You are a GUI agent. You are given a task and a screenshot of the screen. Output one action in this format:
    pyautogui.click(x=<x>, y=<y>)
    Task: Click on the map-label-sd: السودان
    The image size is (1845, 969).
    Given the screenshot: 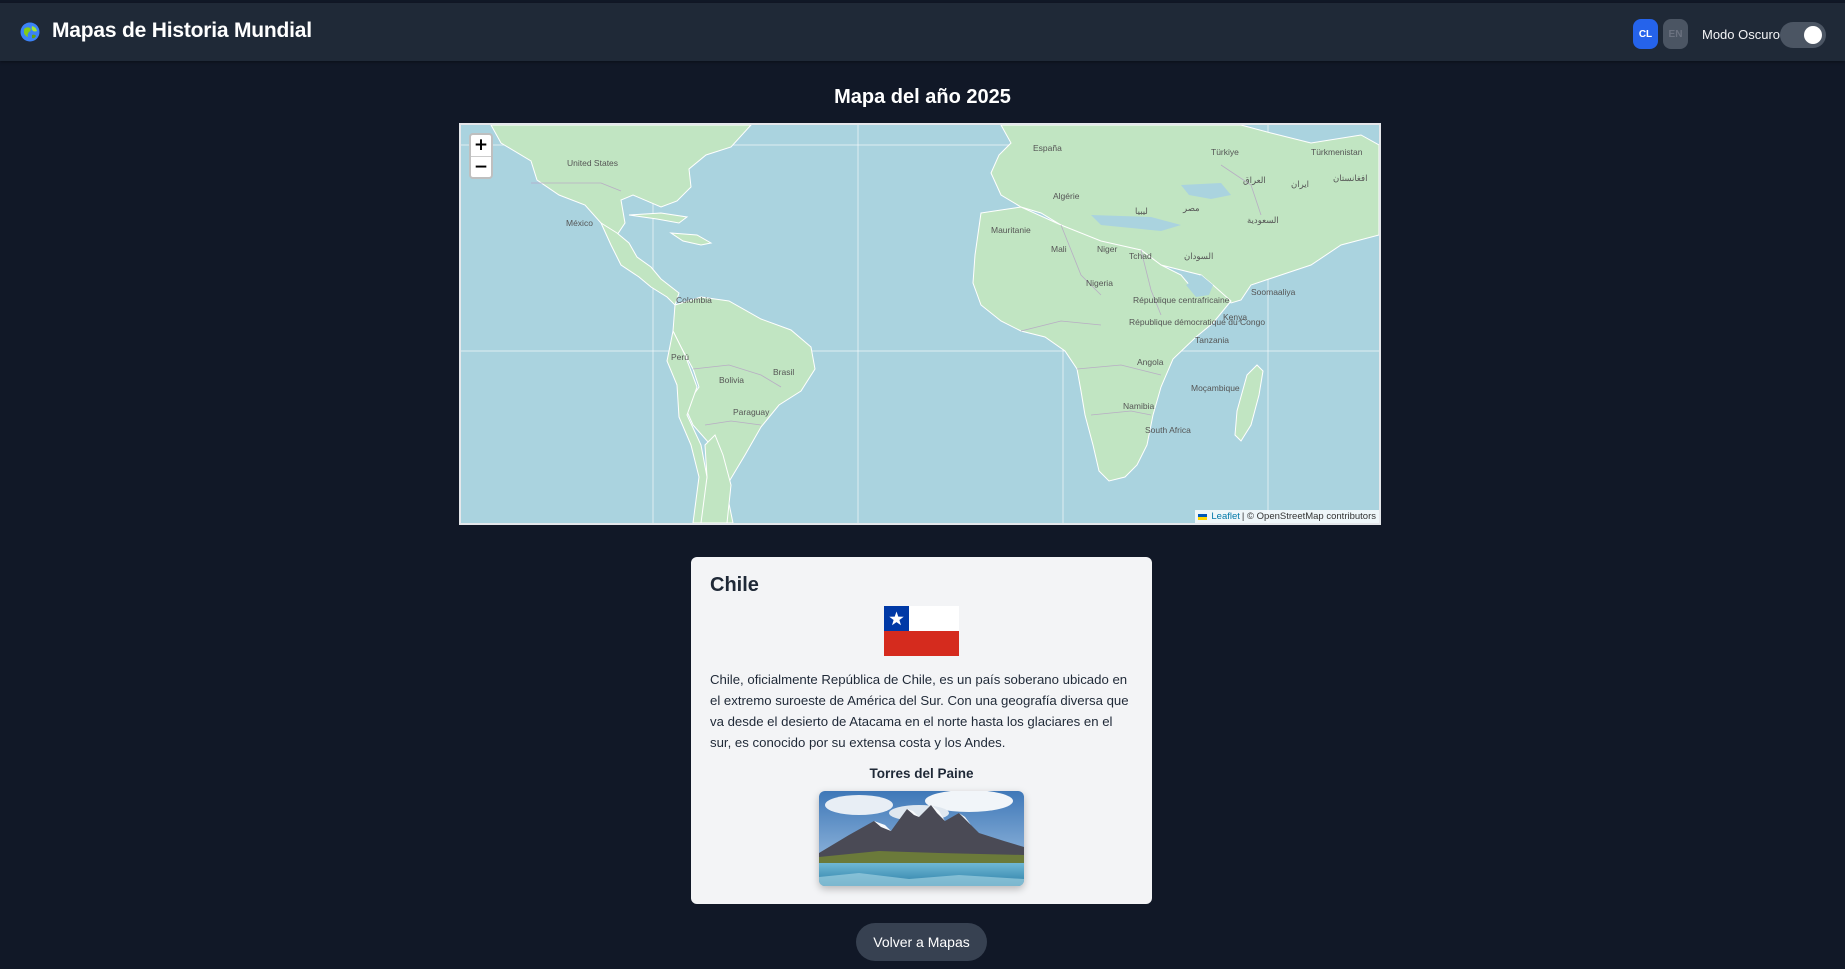 What is the action you would take?
    pyautogui.click(x=1198, y=256)
    